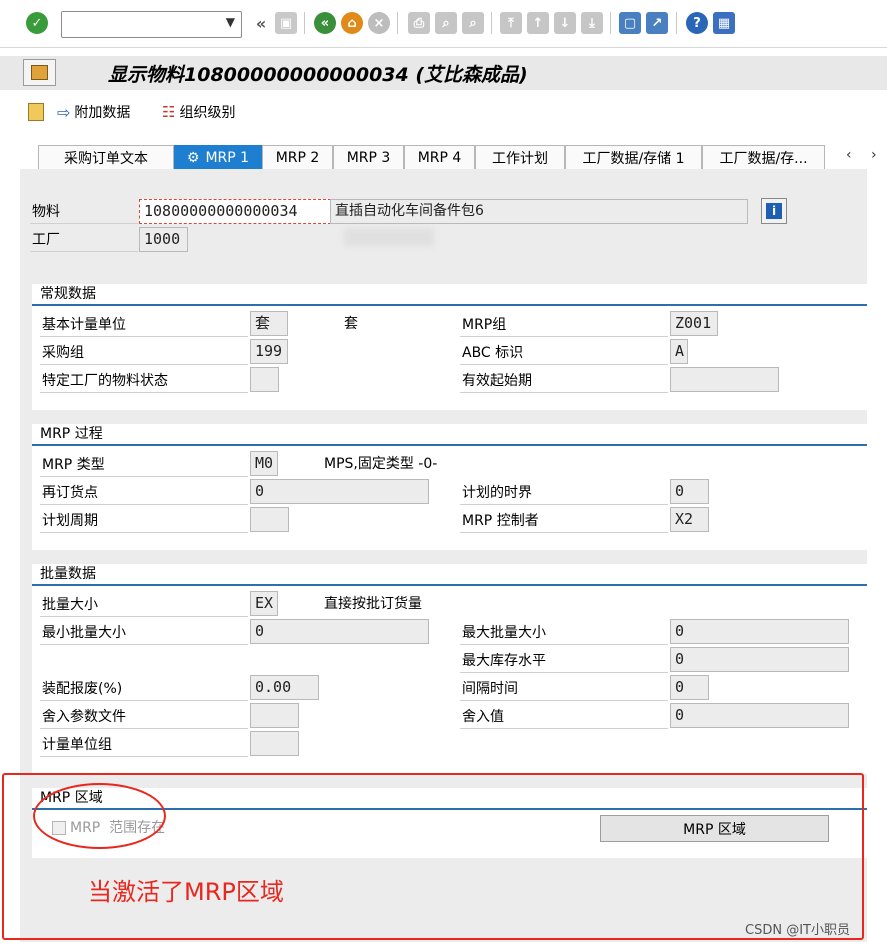 Image resolution: width=887 pixels, height=946 pixels. I want to click on base-uom-label: 基本计量单位, so click(144, 325).